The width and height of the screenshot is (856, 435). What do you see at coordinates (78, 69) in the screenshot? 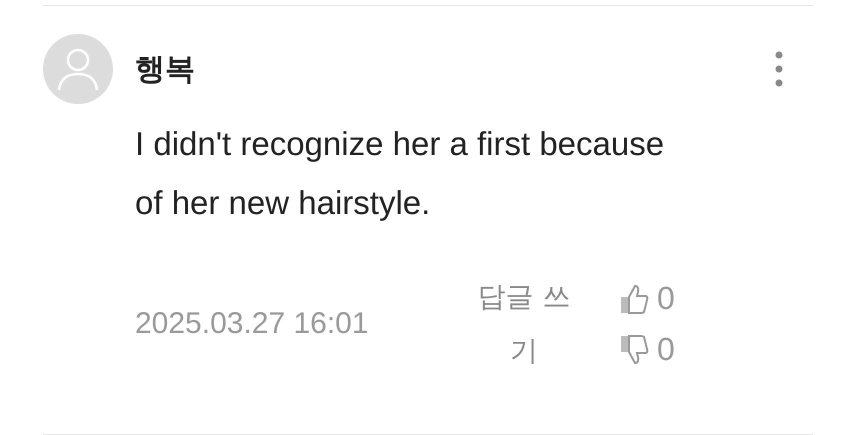
I see `avatar-icon` at bounding box center [78, 69].